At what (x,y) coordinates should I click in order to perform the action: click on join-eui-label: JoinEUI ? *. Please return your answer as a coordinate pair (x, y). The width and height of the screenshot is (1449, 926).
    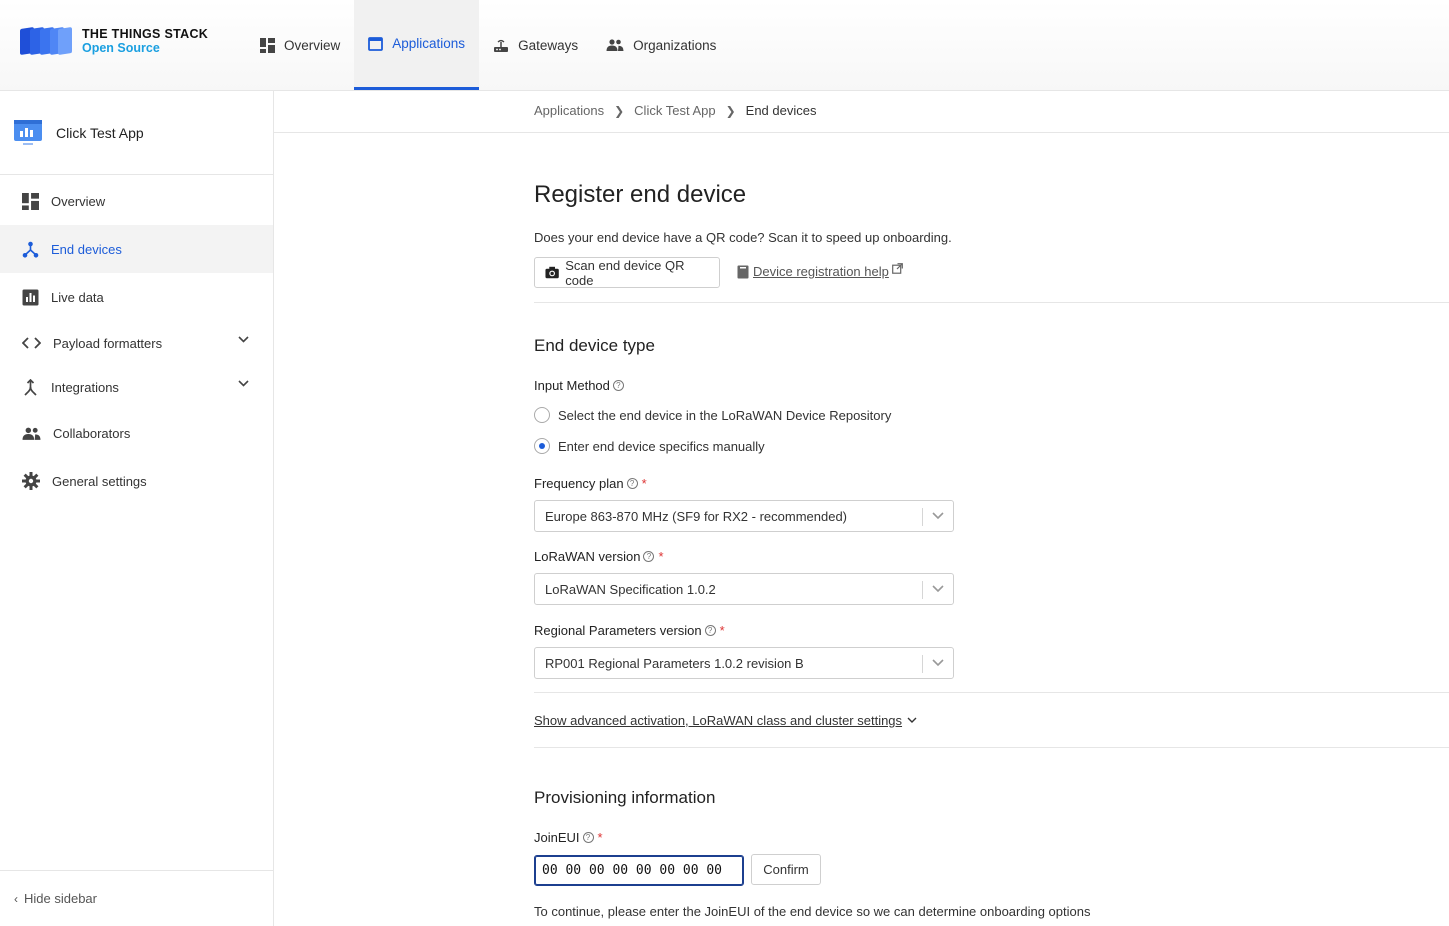
    Looking at the image, I should click on (568, 837).